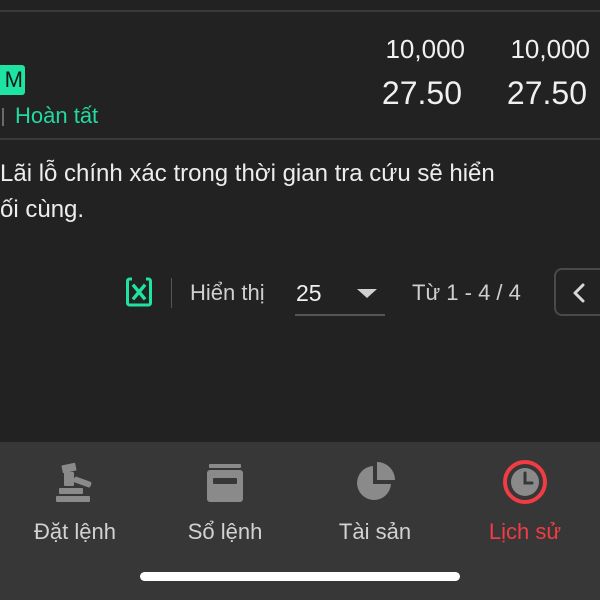 The image size is (600, 600). Describe the element at coordinates (340, 296) in the screenshot. I see `page-size-select: 25` at that location.